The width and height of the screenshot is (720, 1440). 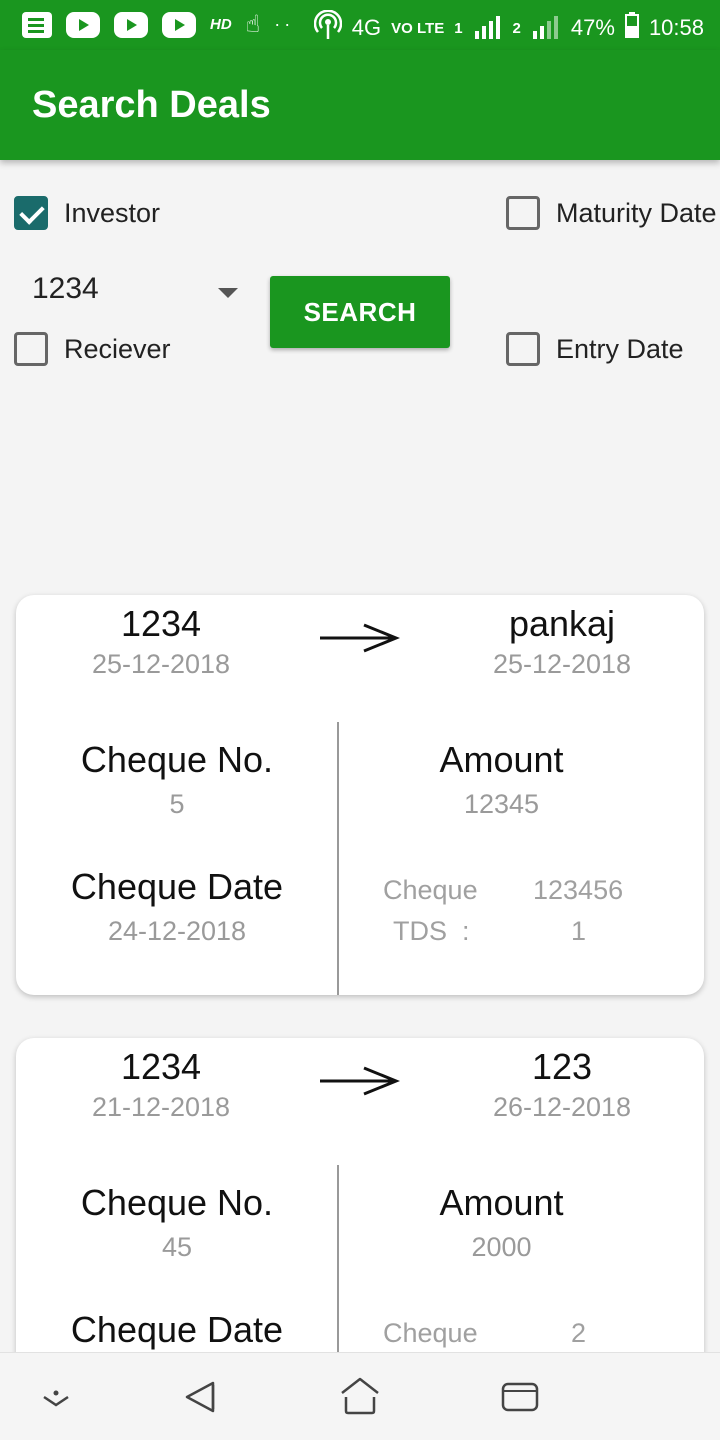 What do you see at coordinates (523, 213) in the screenshot?
I see `maturity-date-checkbox` at bounding box center [523, 213].